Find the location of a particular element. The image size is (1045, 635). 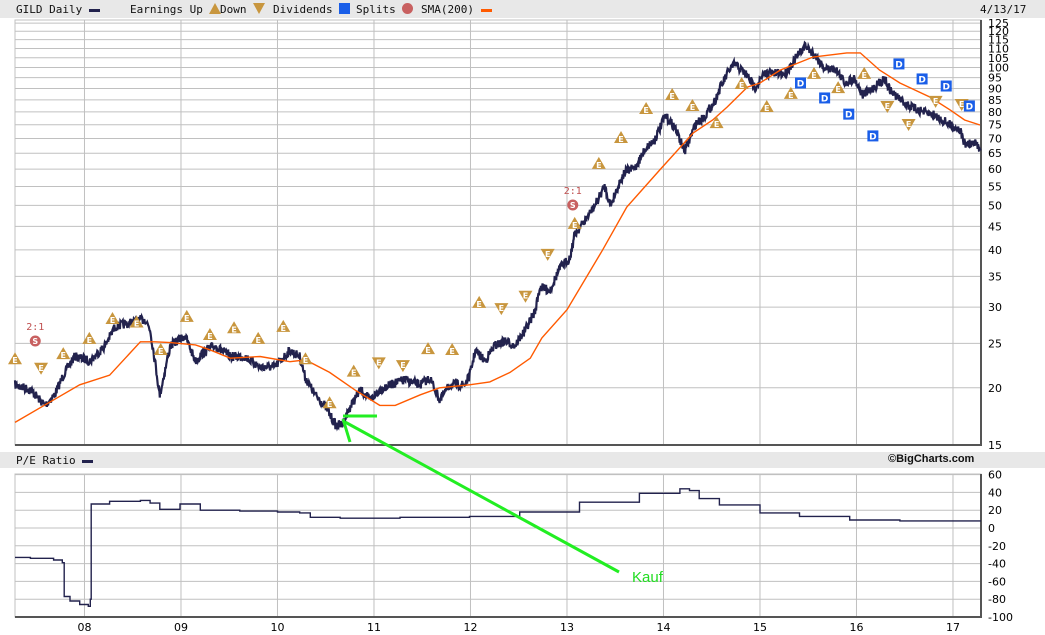

split-marker: S 2:1 is located at coordinates (35, 334).